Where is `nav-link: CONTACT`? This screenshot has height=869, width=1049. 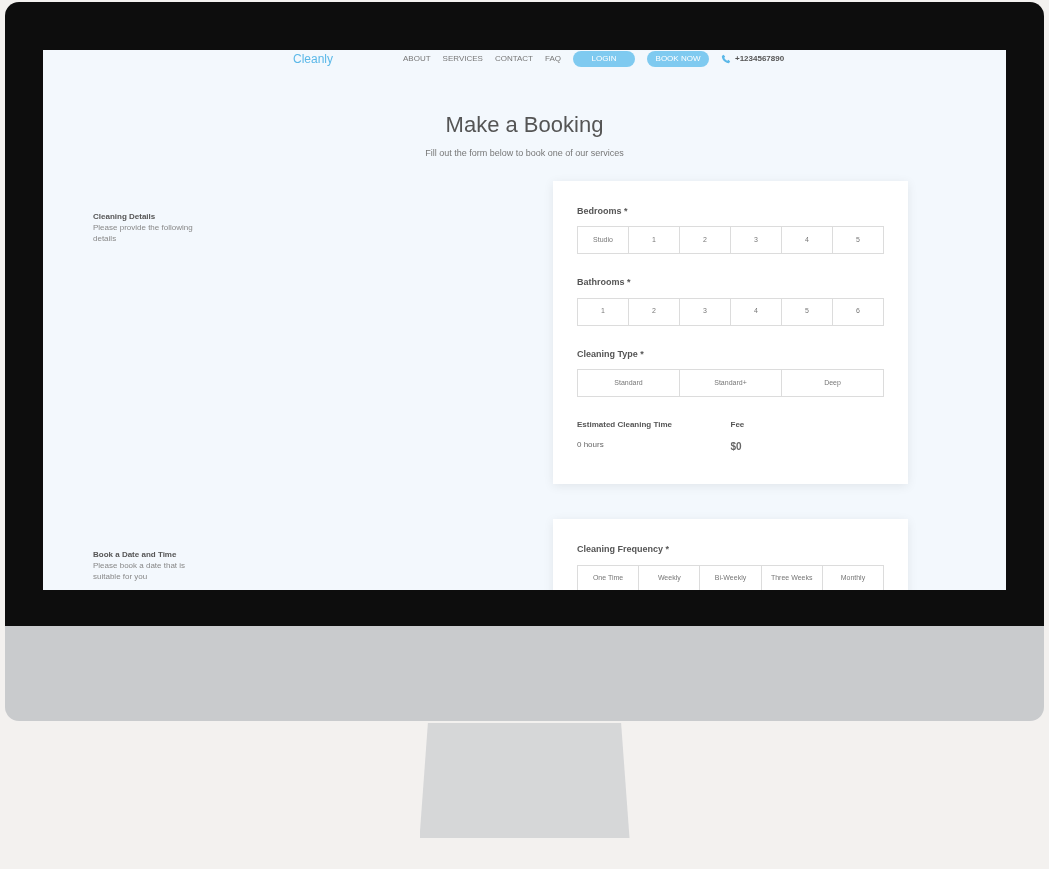
nav-link: CONTACT is located at coordinates (513, 59).